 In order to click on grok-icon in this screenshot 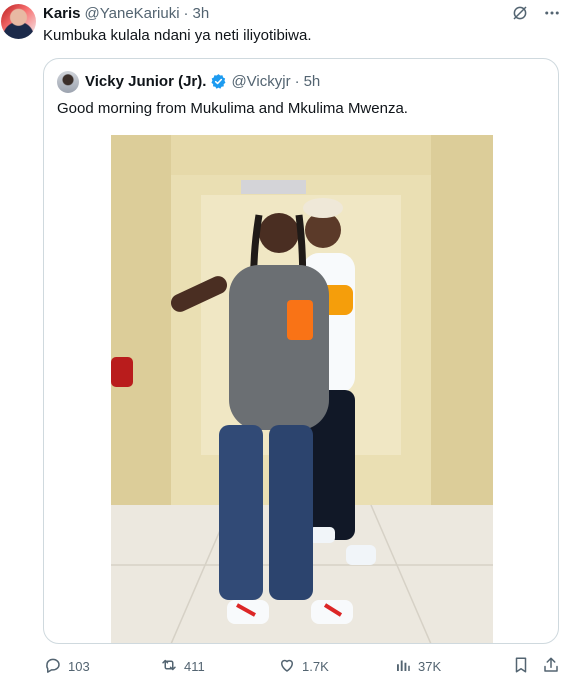, I will do `click(520, 13)`.